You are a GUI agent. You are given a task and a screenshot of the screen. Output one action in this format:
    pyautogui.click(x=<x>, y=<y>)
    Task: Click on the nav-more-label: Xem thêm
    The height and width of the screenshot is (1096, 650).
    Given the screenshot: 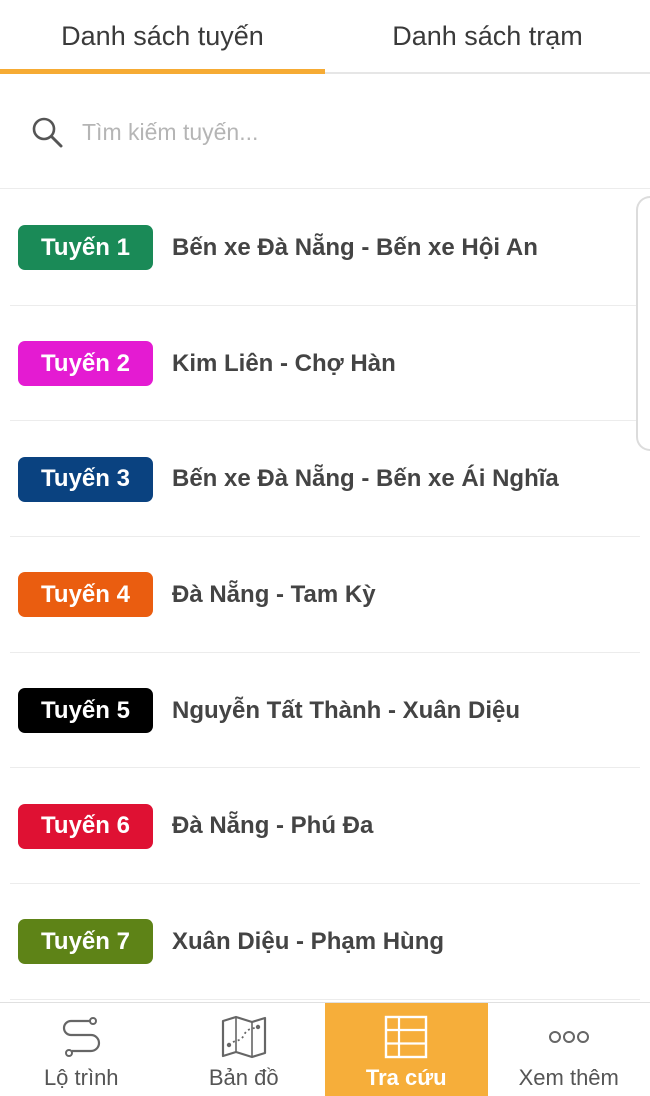 What is the action you would take?
    pyautogui.click(x=568, y=1077)
    